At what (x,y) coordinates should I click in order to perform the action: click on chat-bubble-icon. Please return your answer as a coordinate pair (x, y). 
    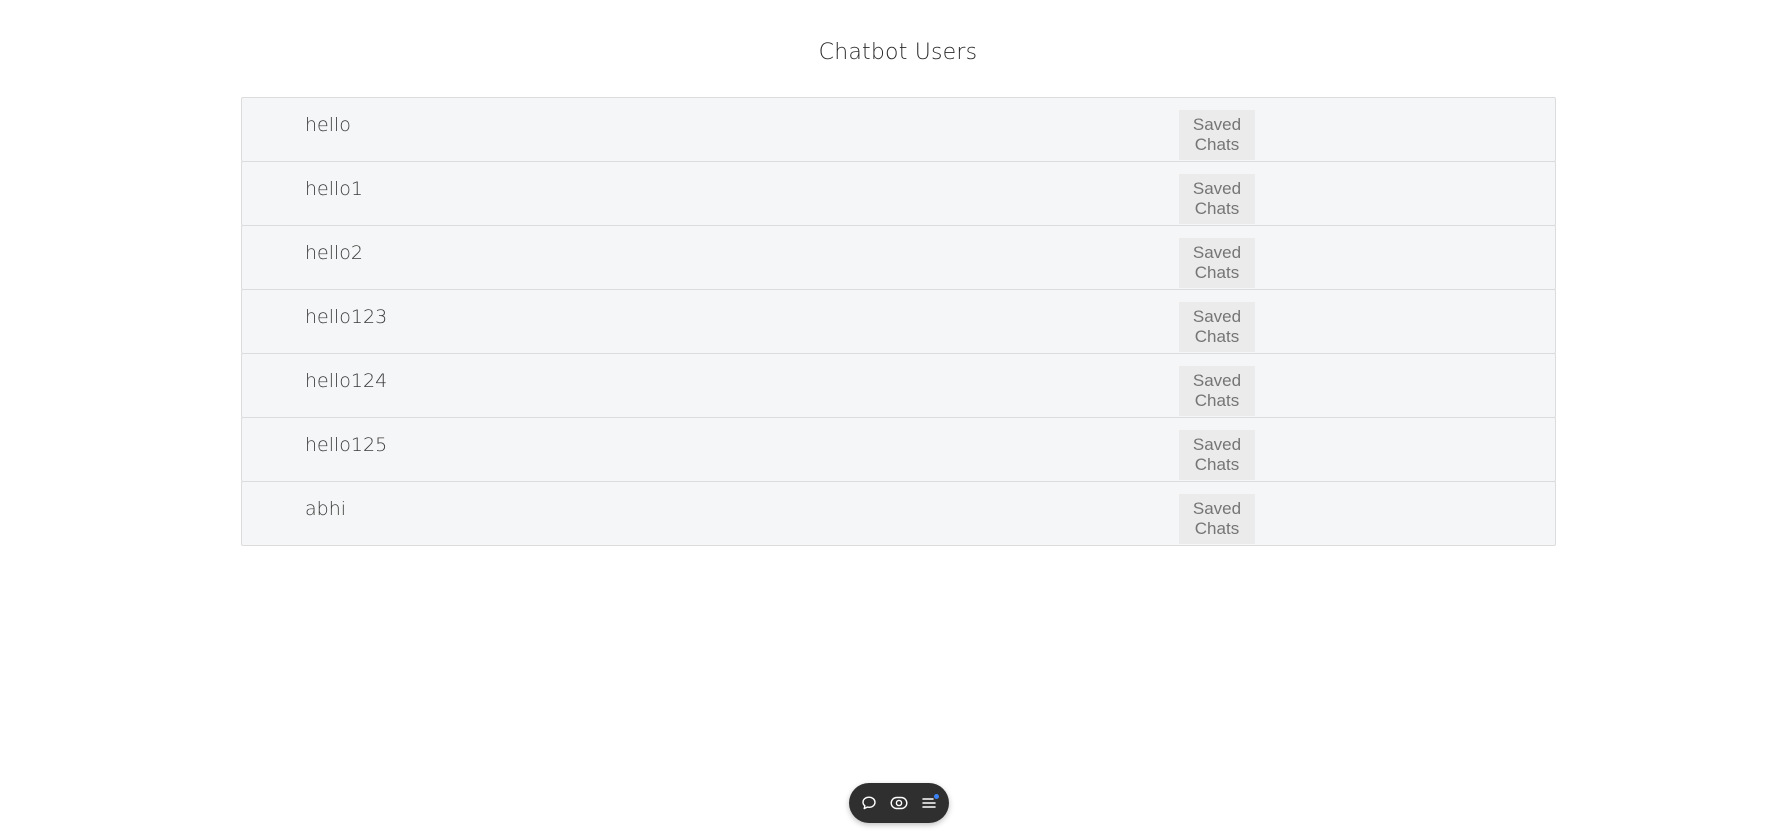
    Looking at the image, I should click on (869, 803).